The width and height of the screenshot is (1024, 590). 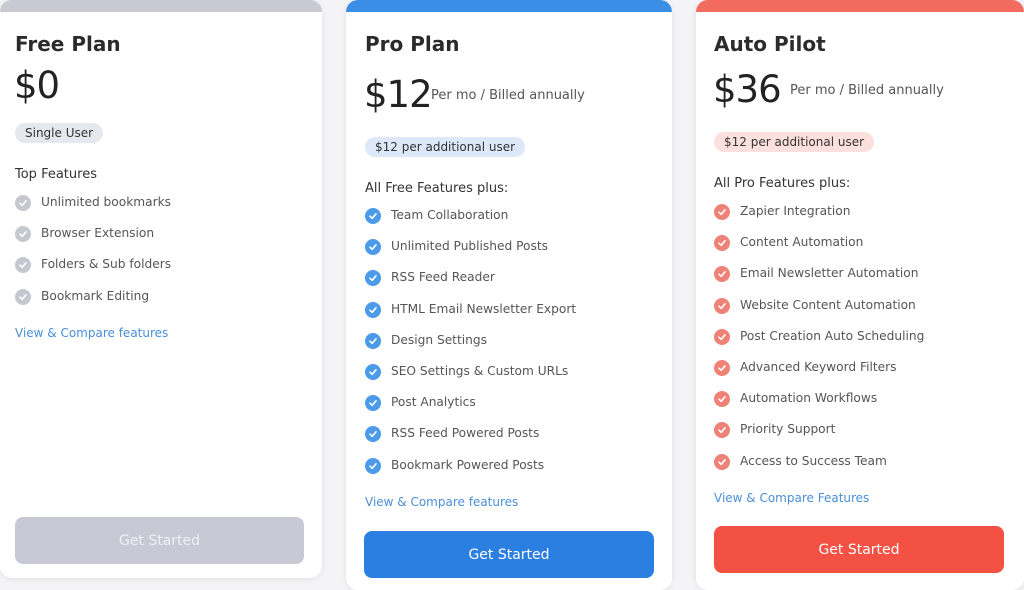 I want to click on feature-label: Bookmark Powered Posts, so click(x=468, y=464).